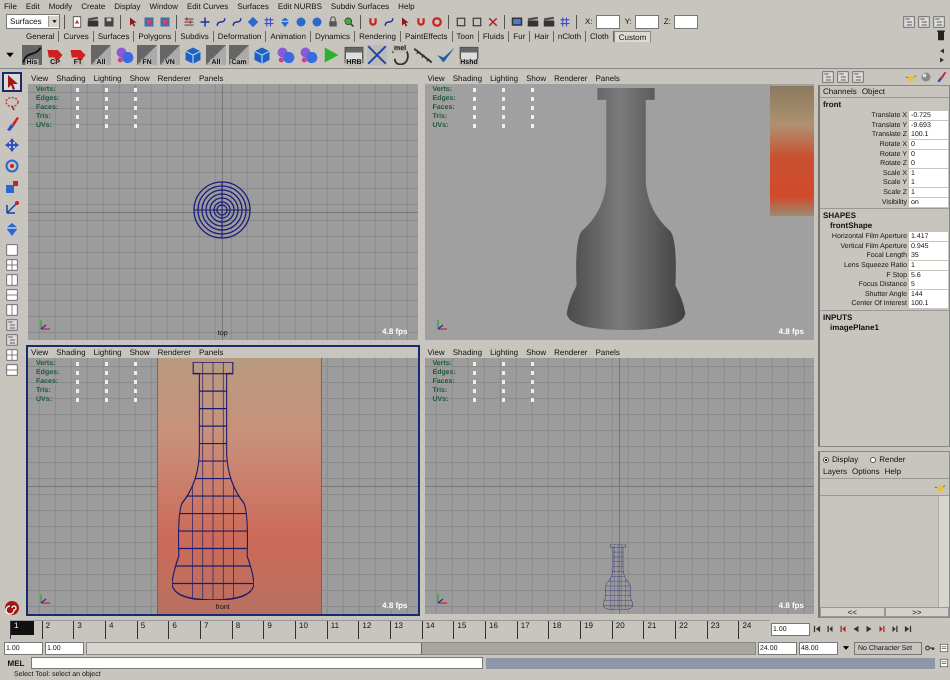 Image resolution: width=950 pixels, height=680 pixels. What do you see at coordinates (33, 21) in the screenshot?
I see `menu-set-dropdown: Surfaces` at bounding box center [33, 21].